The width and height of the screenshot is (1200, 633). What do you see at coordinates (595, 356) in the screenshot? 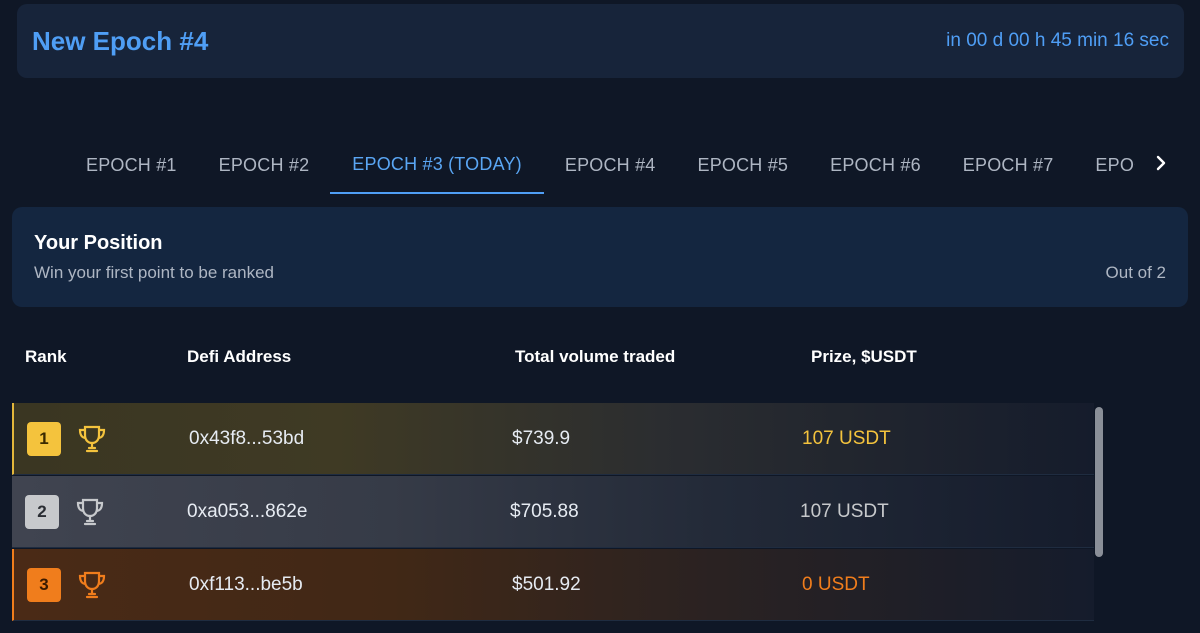
I see `header-total-volume: Total volume traded` at bounding box center [595, 356].